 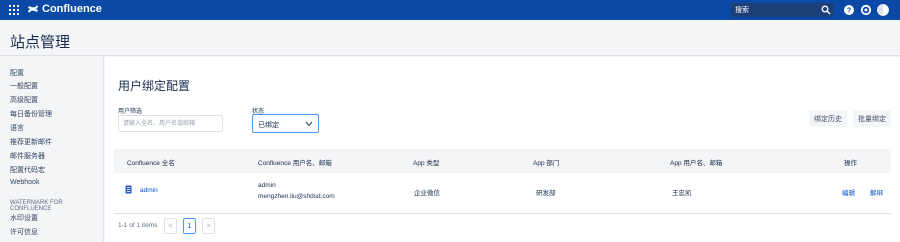 I want to click on pagination-next-button: >, so click(x=208, y=226).